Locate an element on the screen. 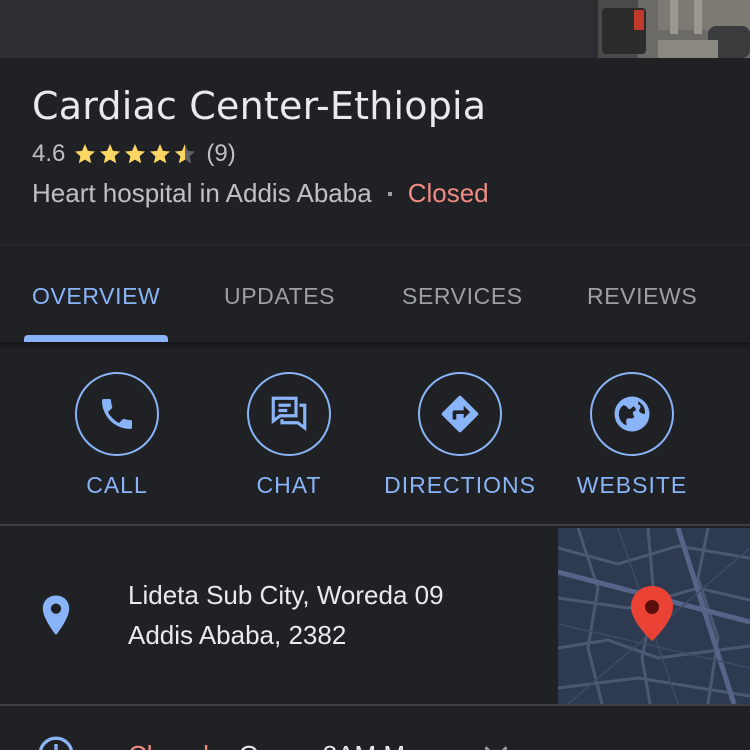 Image resolution: width=750 pixels, height=750 pixels. tab-services: SERVICES is located at coordinates (462, 296).